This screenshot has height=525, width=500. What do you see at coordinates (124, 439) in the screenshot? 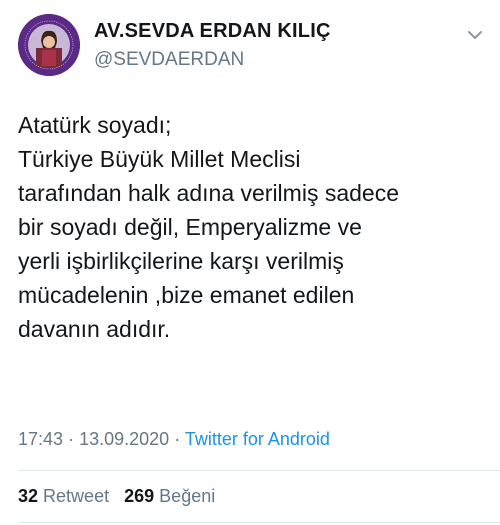
I see `tweet-date: 13.09.2020` at bounding box center [124, 439].